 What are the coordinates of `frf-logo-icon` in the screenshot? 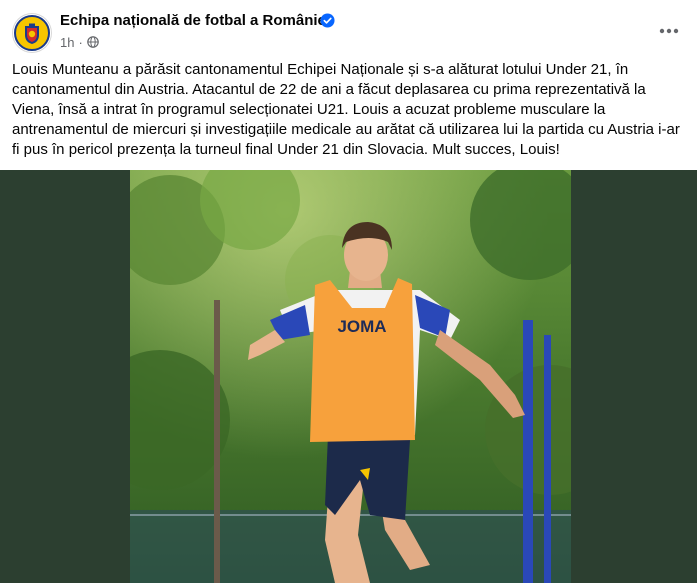 It's located at (32, 33).